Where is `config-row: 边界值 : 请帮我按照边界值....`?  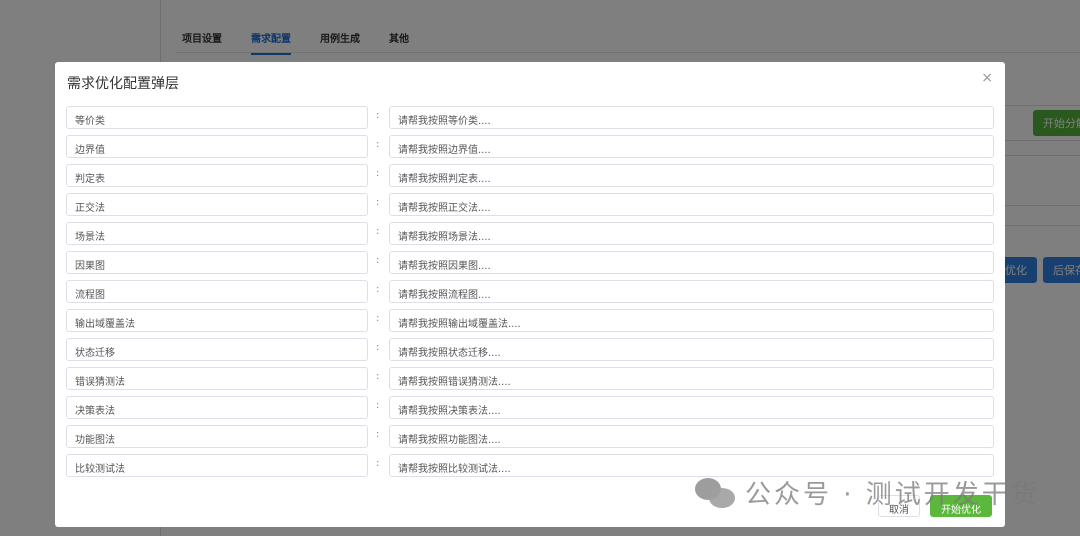 config-row: 边界值 : 请帮我按照边界值.... is located at coordinates (530, 146).